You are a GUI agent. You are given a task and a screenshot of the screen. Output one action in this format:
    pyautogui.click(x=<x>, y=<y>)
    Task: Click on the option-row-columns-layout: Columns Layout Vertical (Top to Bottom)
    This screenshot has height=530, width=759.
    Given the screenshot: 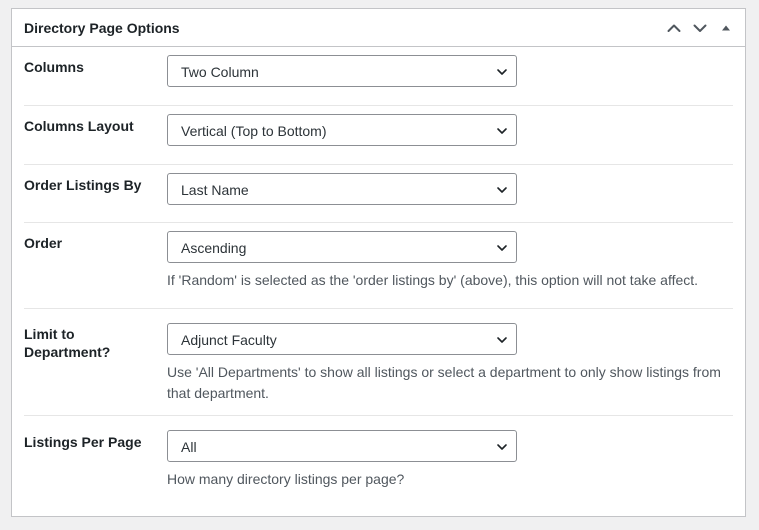 What is the action you would take?
    pyautogui.click(x=378, y=135)
    